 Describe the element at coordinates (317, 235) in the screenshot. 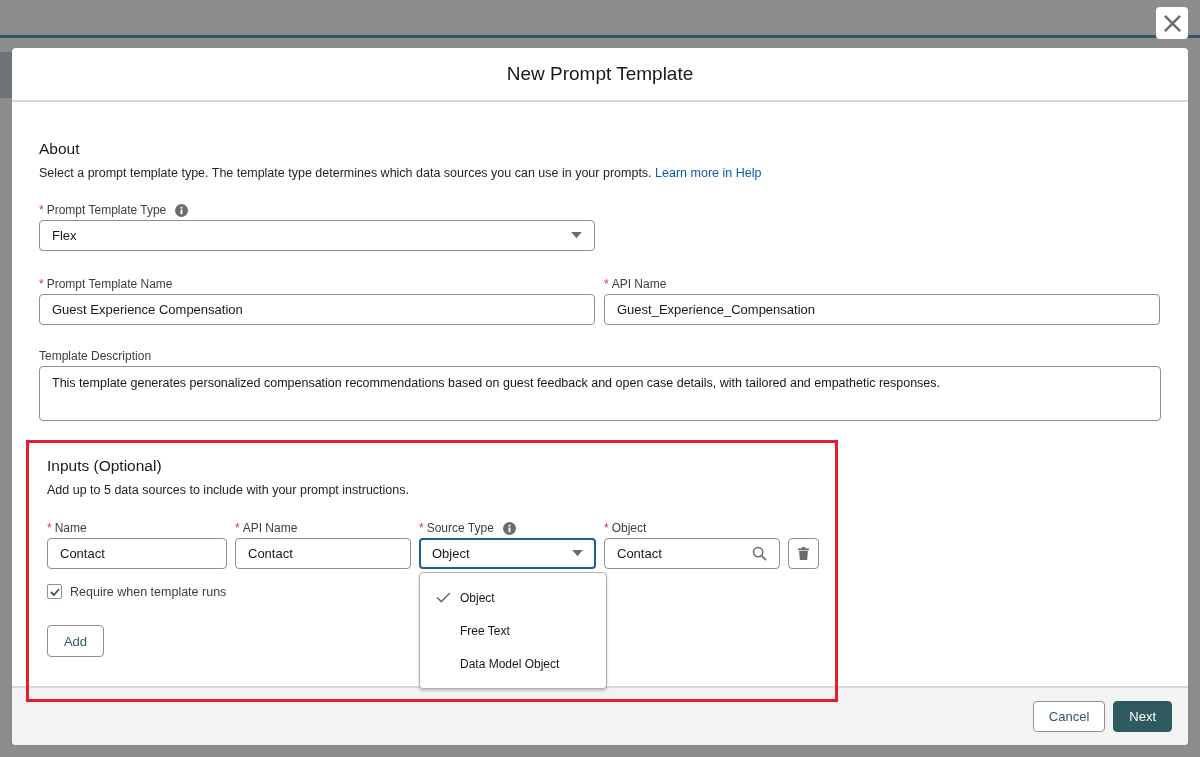

I see `template-type-select: Flex` at that location.